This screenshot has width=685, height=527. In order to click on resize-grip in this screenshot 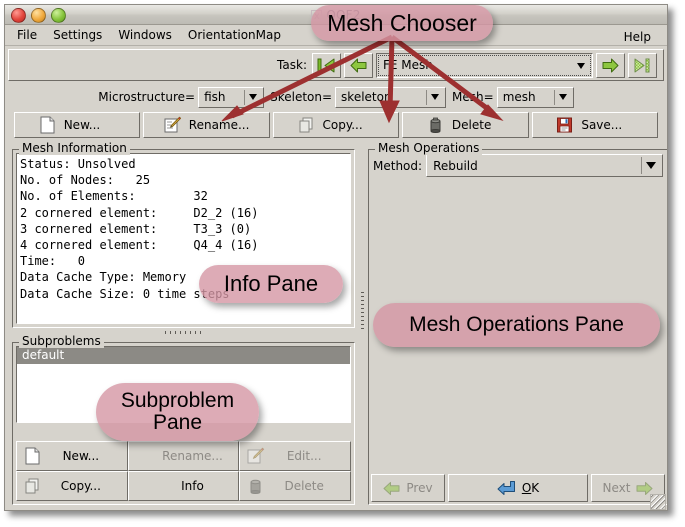, I will do `click(658, 502)`.